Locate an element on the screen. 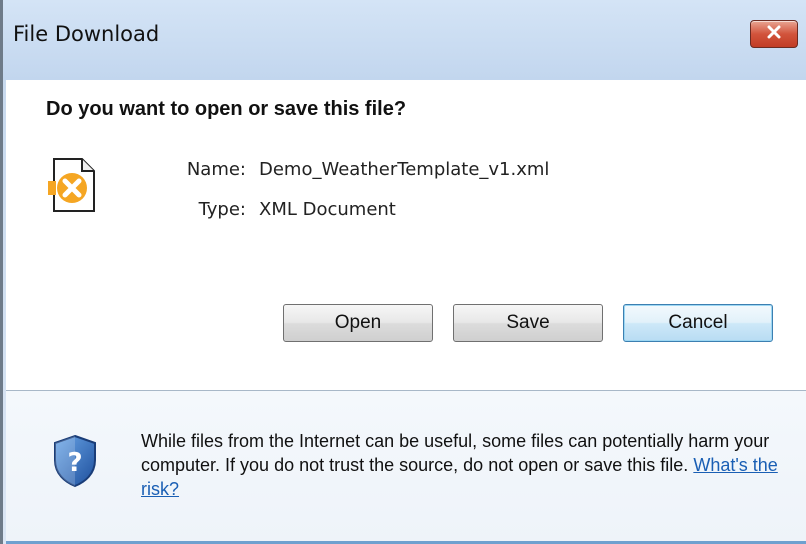 The width and height of the screenshot is (806, 544). shield-question-icon: ? is located at coordinates (75, 463).